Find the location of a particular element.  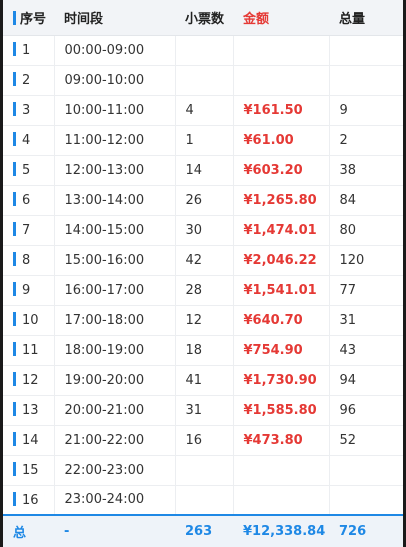

row-total-cell is located at coordinates (366, 500).